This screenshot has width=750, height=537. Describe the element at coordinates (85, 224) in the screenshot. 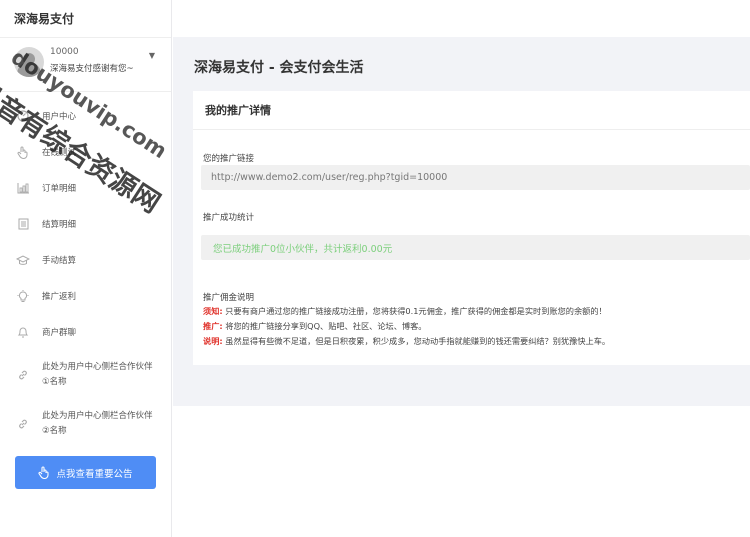

I see `sidebar-item-settlements: 结算明细` at that location.